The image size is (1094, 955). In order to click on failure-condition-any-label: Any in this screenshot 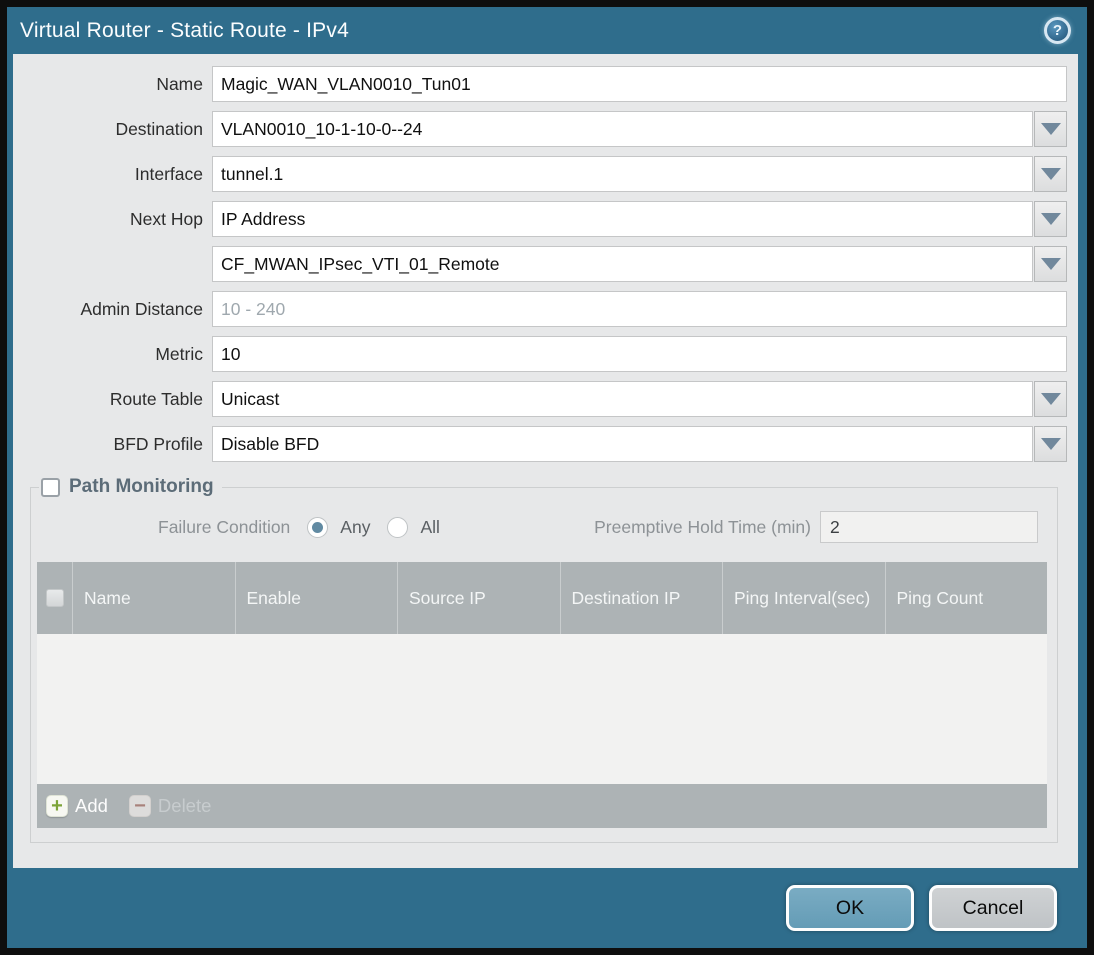, I will do `click(355, 526)`.